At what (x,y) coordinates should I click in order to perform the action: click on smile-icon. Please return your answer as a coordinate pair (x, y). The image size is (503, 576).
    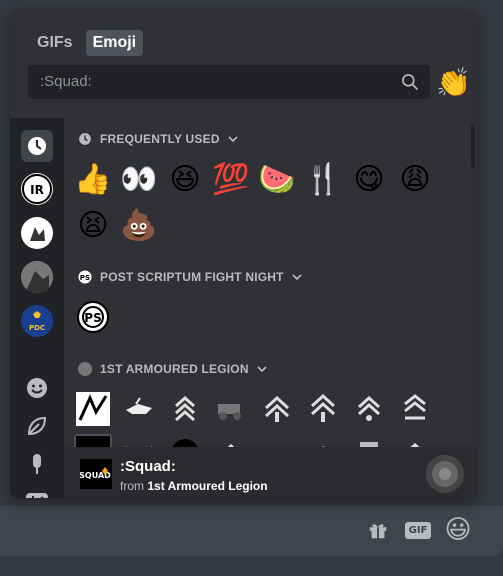
    Looking at the image, I should click on (37, 388).